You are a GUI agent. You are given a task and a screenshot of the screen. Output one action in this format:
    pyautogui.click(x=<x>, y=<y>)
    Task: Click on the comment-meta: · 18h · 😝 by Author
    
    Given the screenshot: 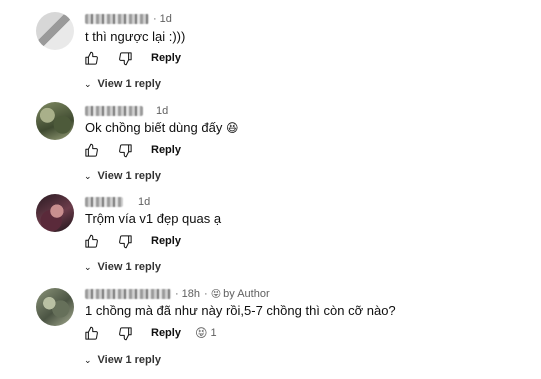 What is the action you would take?
    pyautogui.click(x=177, y=294)
    